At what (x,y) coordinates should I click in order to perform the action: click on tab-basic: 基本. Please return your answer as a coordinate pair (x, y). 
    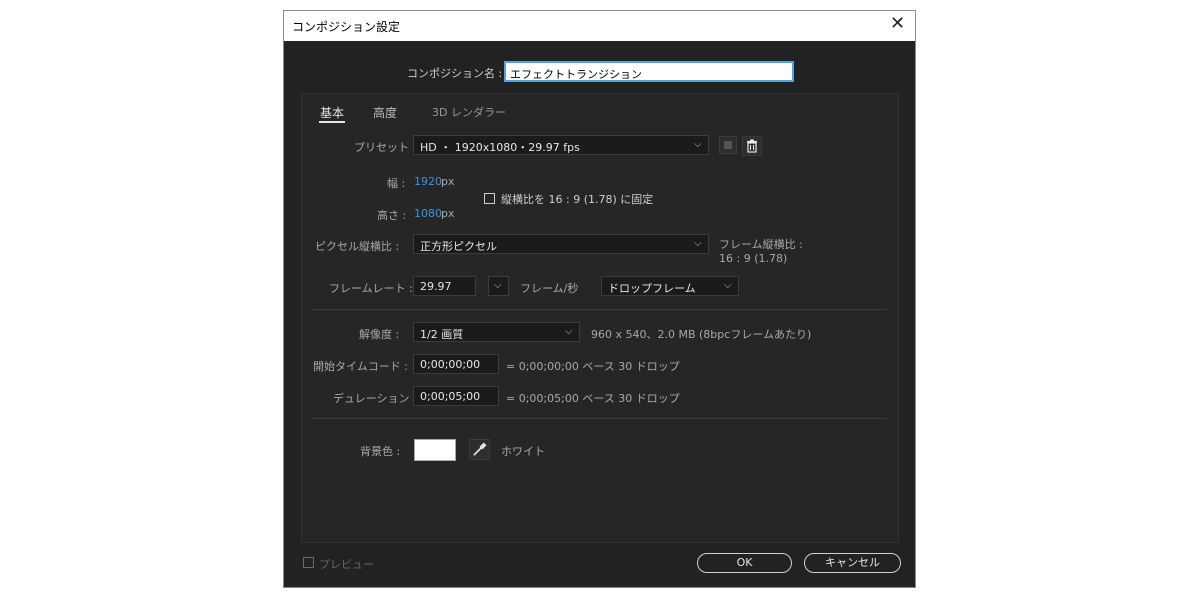
    Looking at the image, I should click on (332, 112).